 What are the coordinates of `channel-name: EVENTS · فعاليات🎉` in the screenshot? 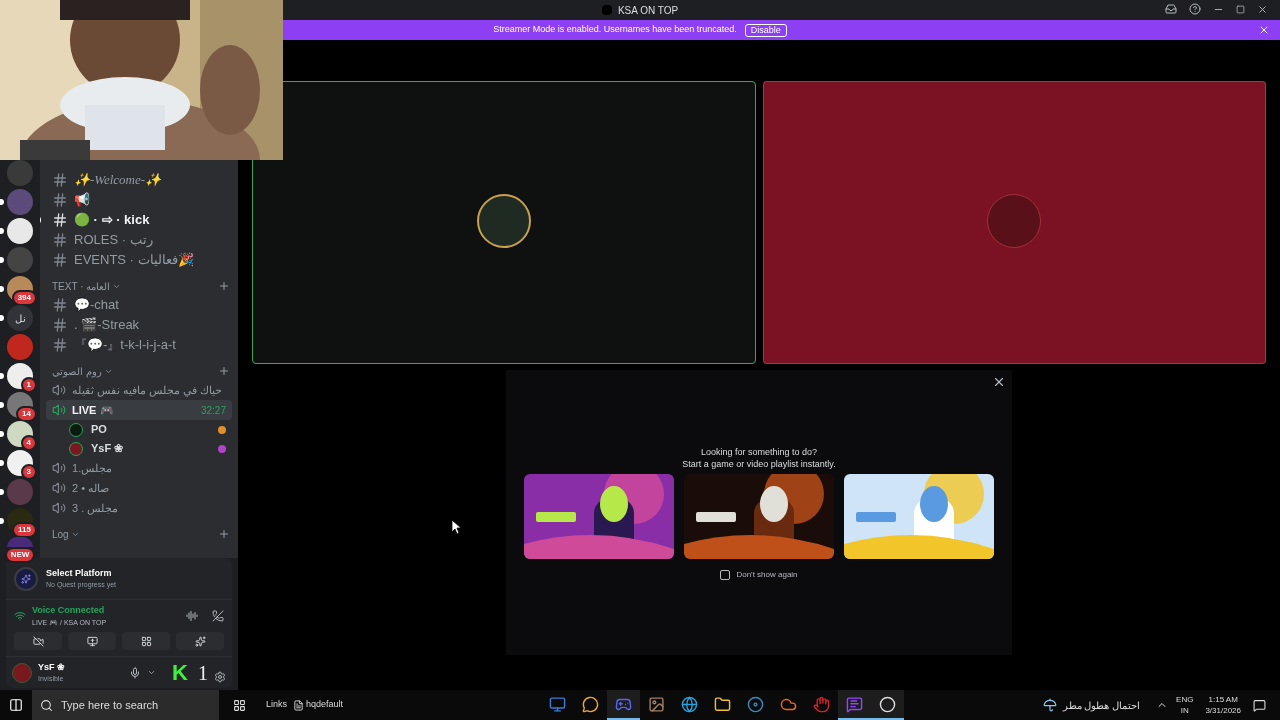 It's located at (134, 260).